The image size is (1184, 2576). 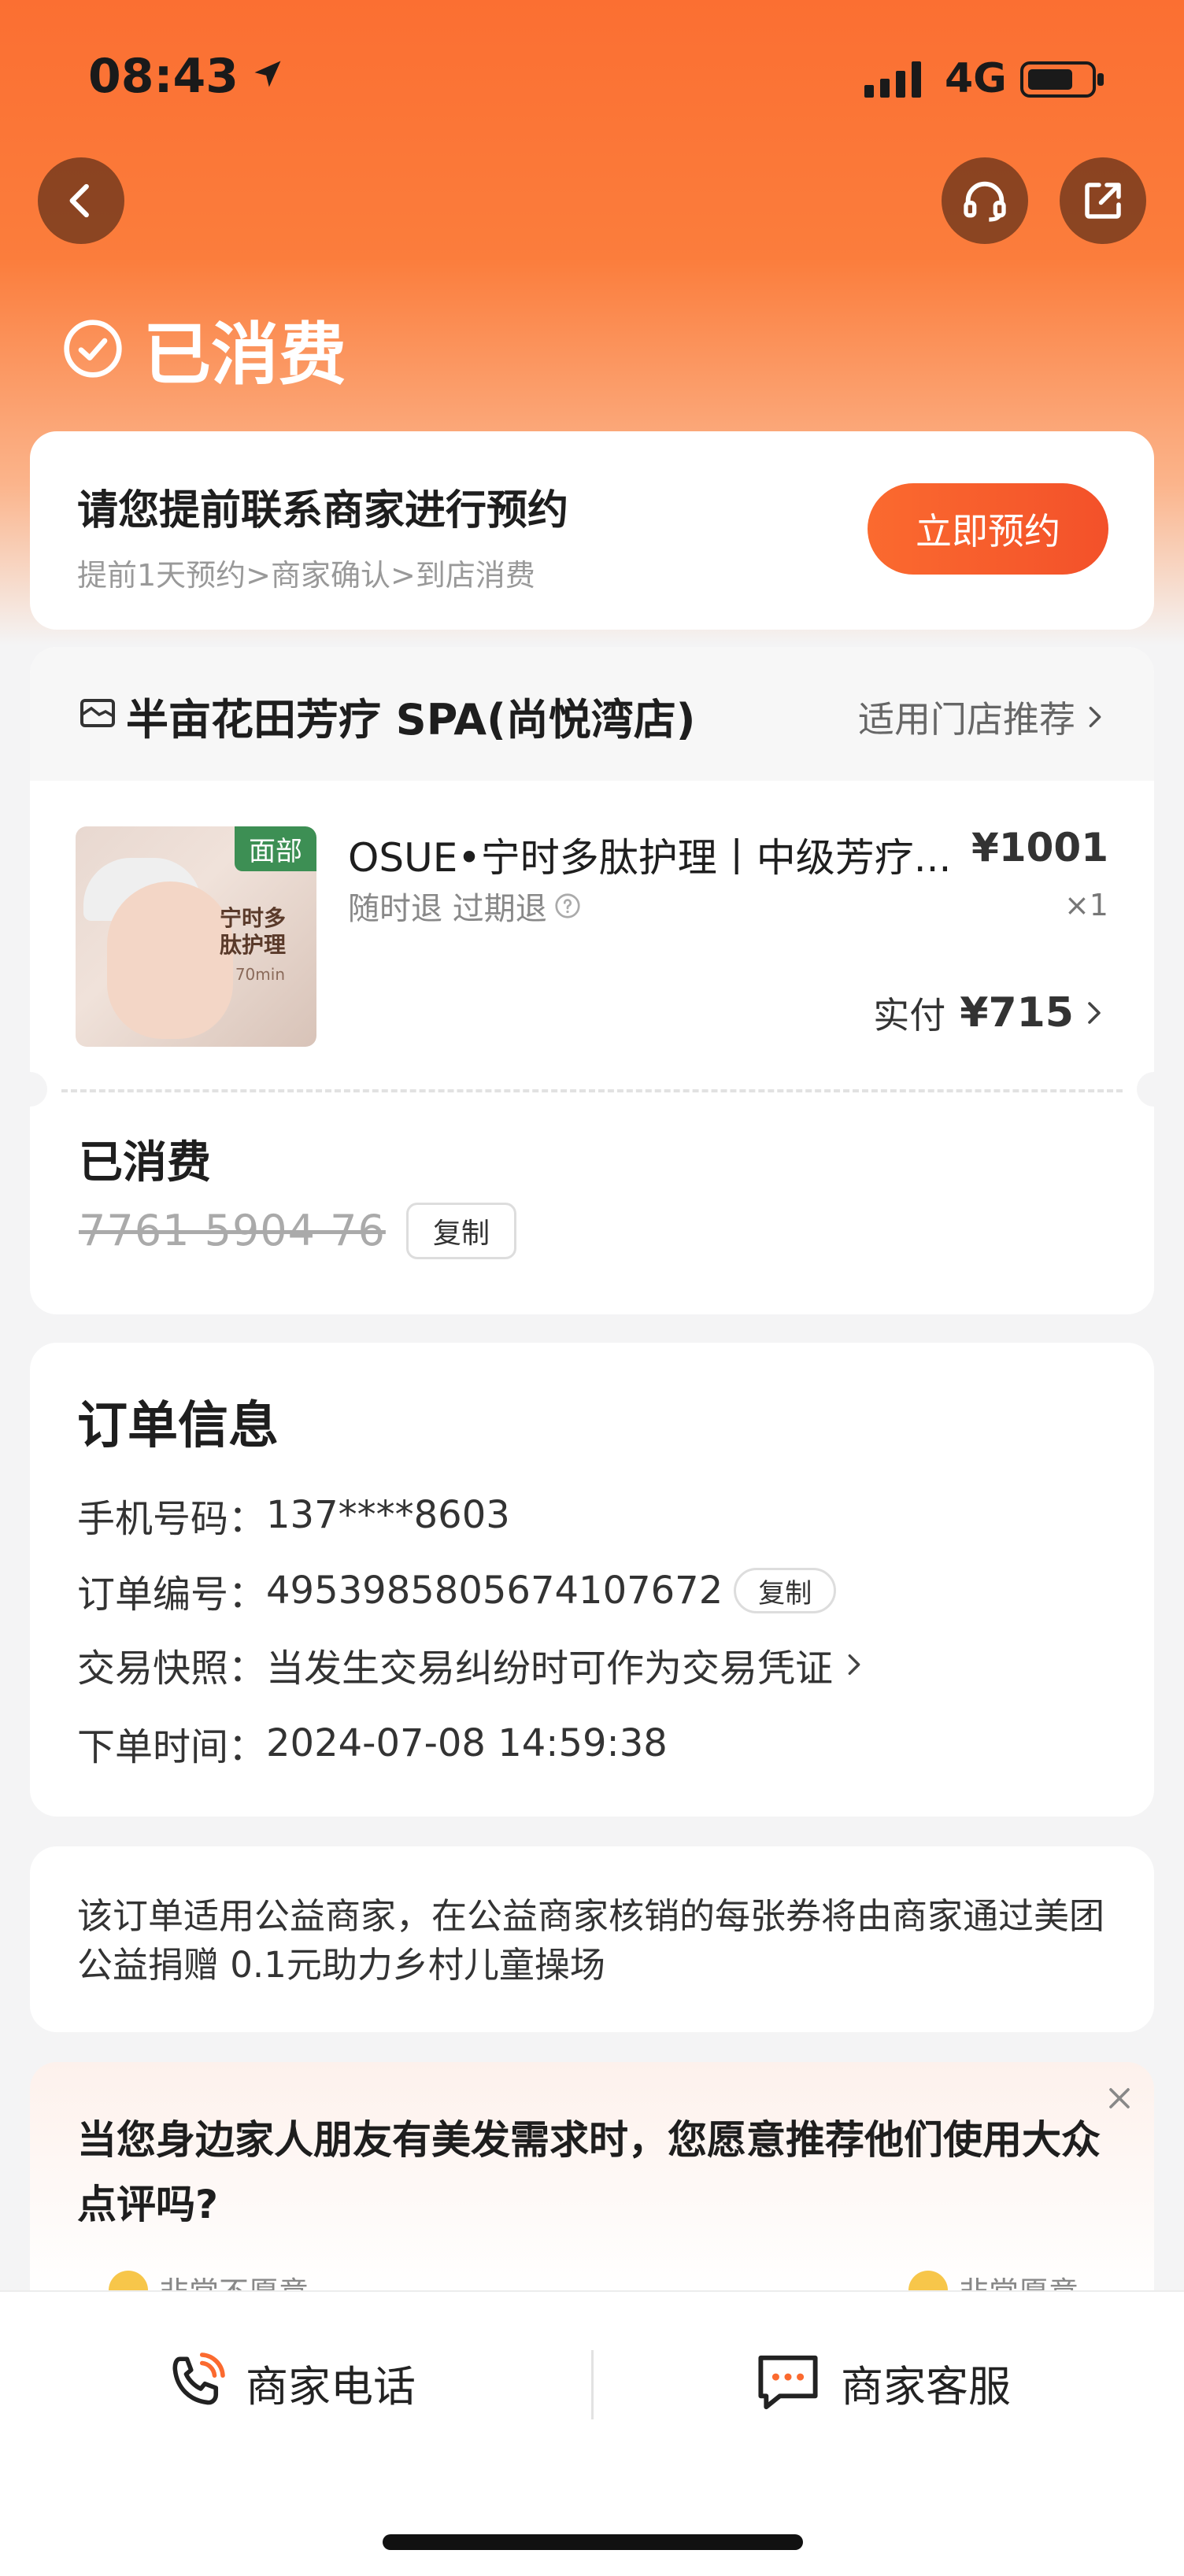 I want to click on status-time: 08:43, so click(x=163, y=76).